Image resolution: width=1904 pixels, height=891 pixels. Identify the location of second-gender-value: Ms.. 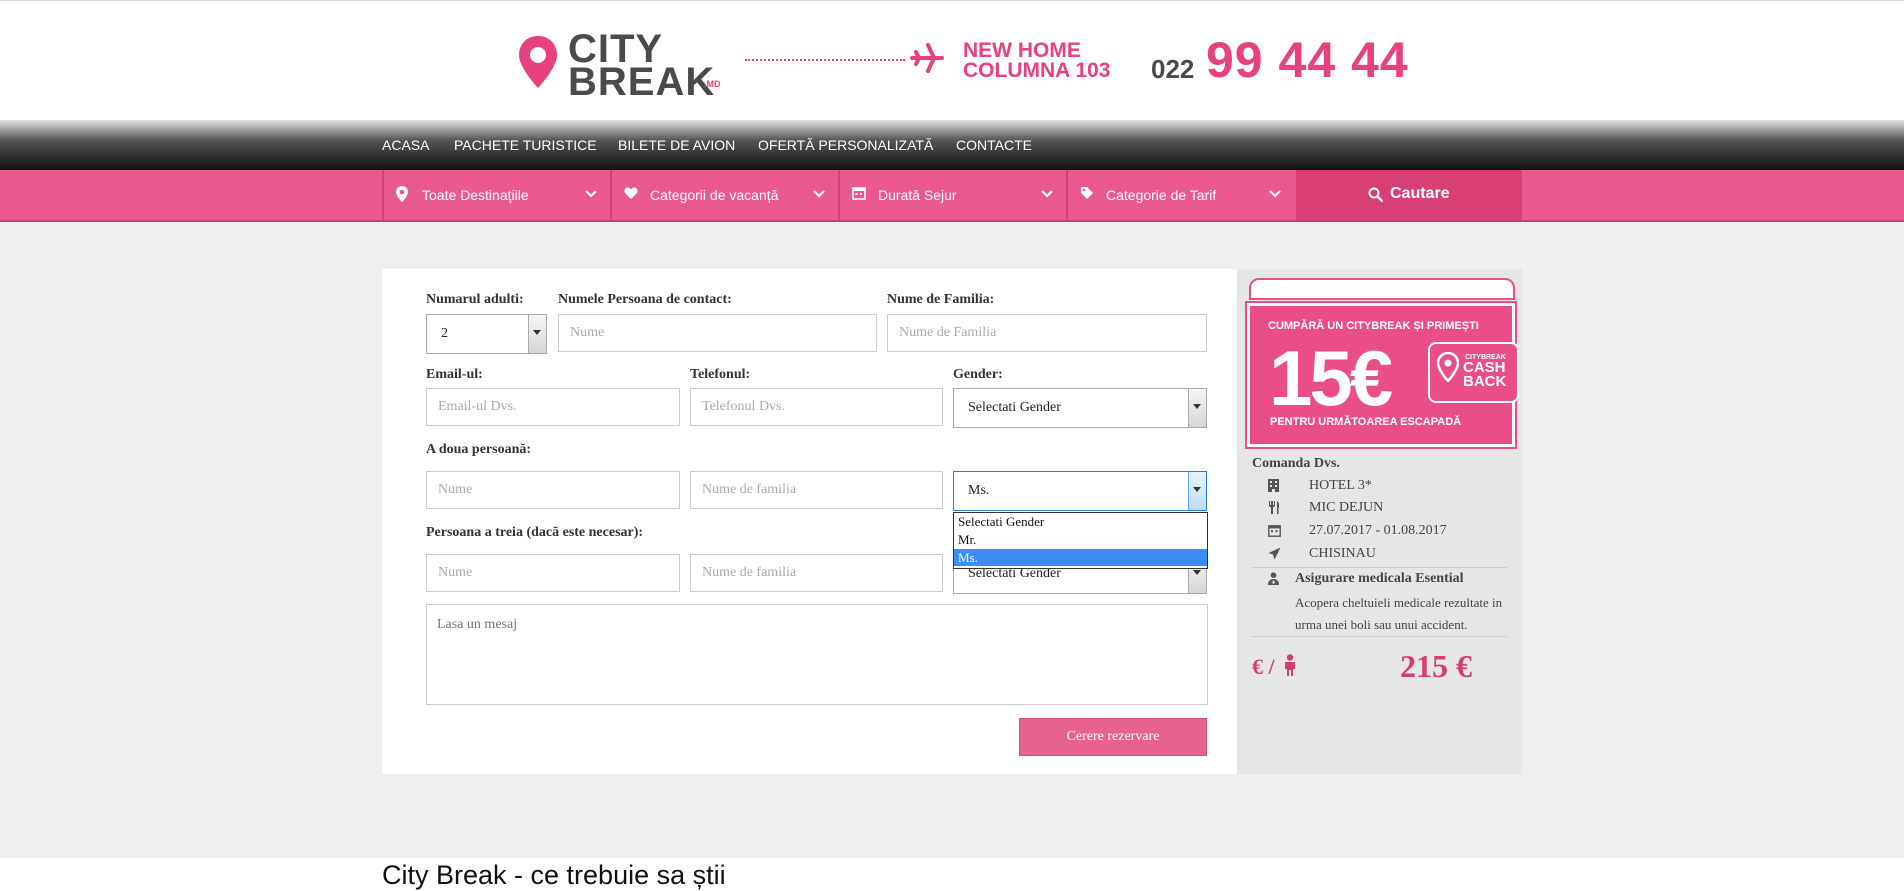
(979, 490).